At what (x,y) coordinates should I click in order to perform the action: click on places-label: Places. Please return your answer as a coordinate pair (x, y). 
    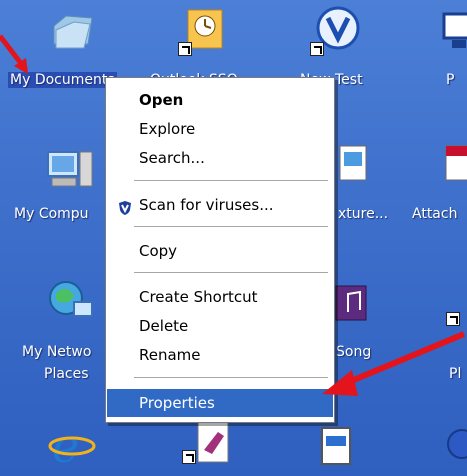
    Looking at the image, I should click on (66, 374).